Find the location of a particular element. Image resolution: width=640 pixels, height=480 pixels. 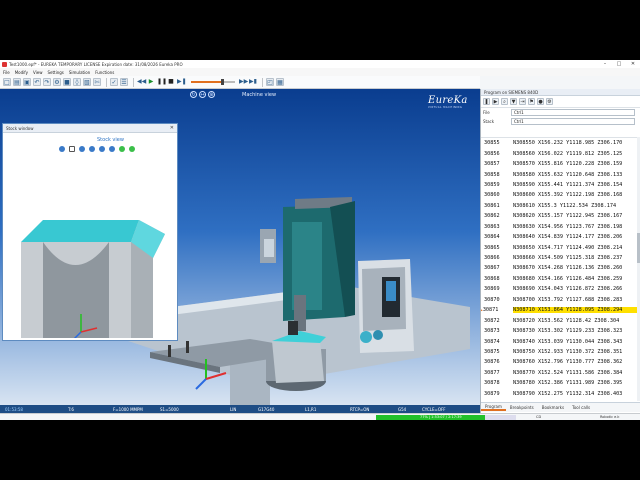

undo-icon: ↶ is located at coordinates (37, 82).